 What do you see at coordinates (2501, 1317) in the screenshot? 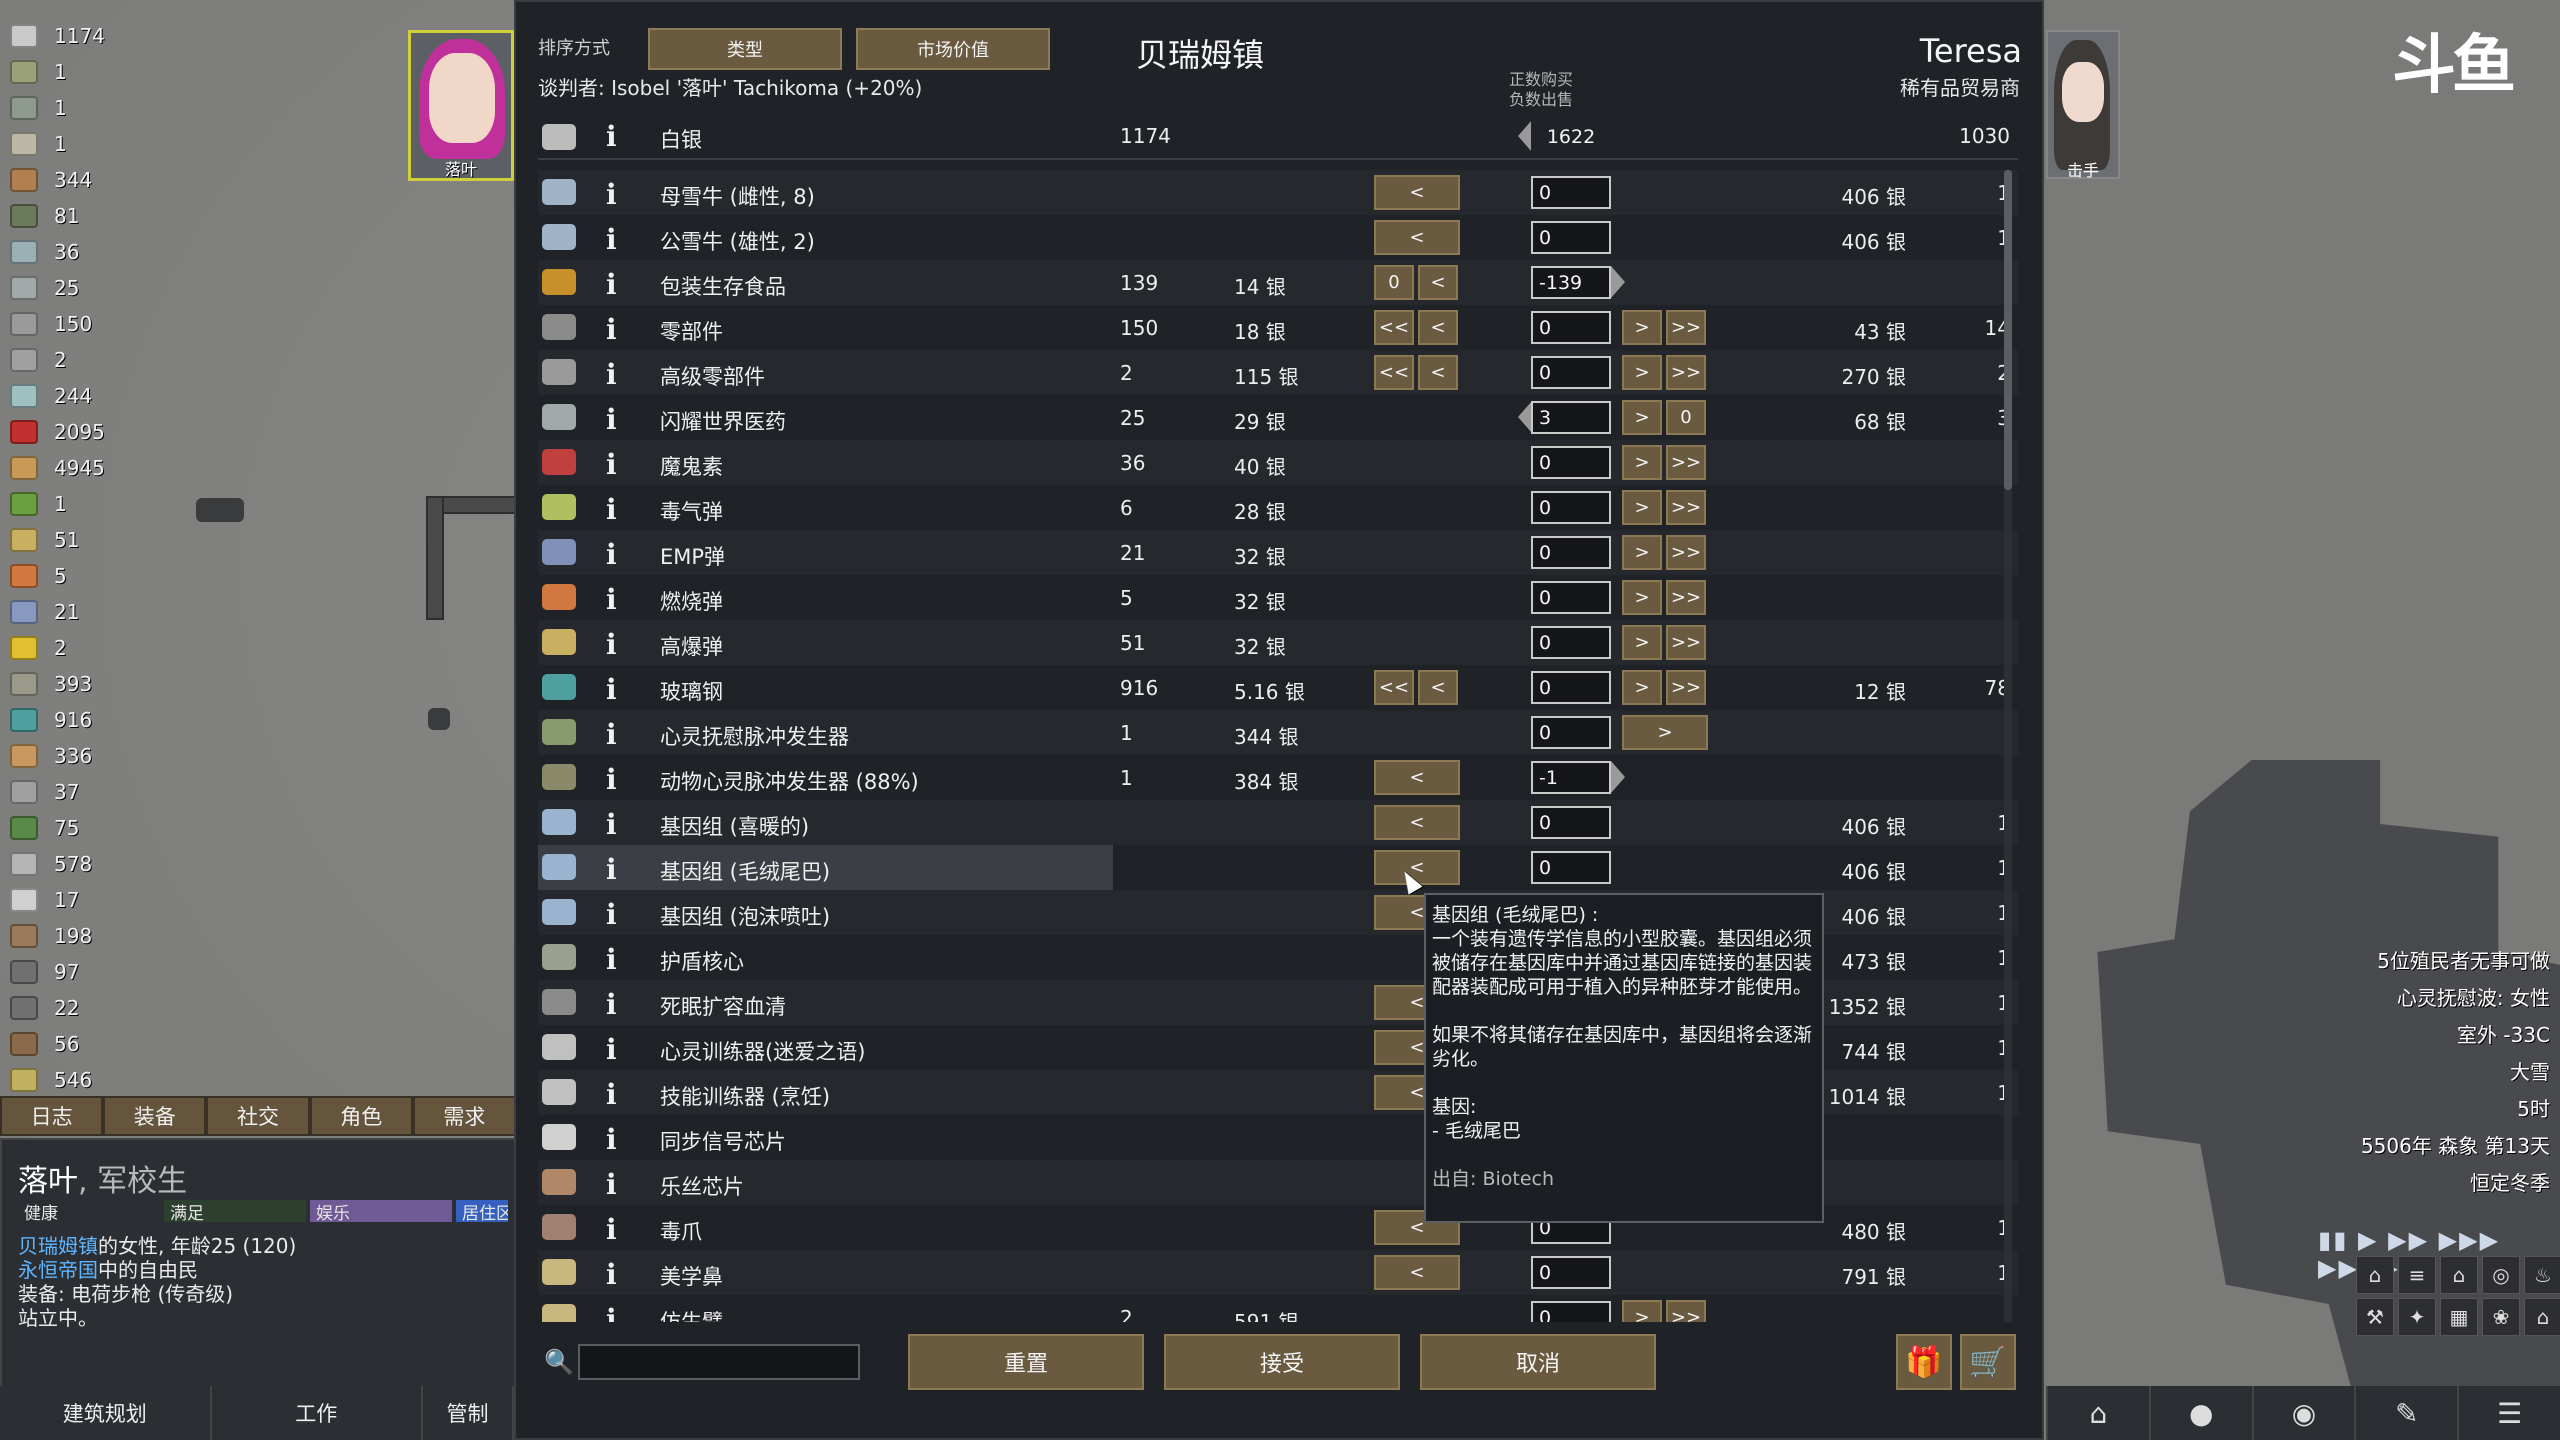
I see `fertility-icon: ❀` at bounding box center [2501, 1317].